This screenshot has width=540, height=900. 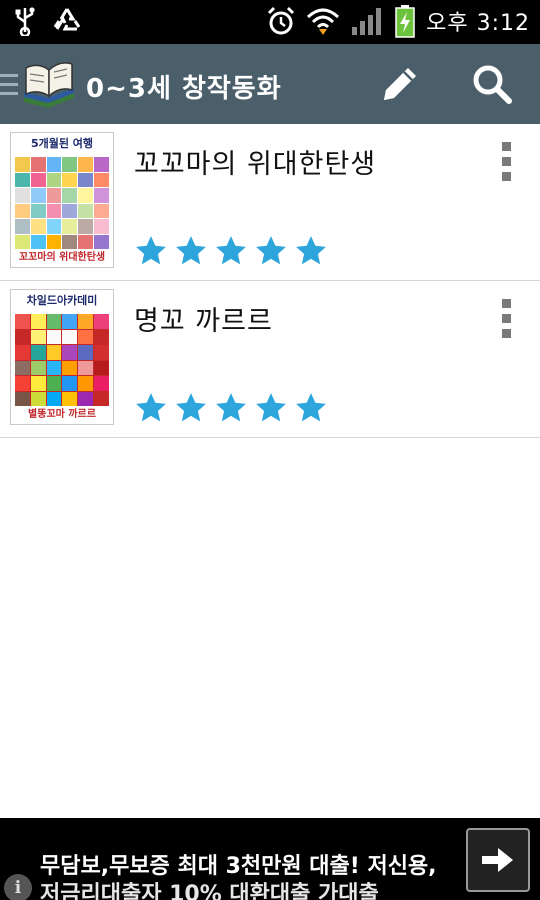 I want to click on clock-time: 오후 3:12, so click(x=478, y=23).